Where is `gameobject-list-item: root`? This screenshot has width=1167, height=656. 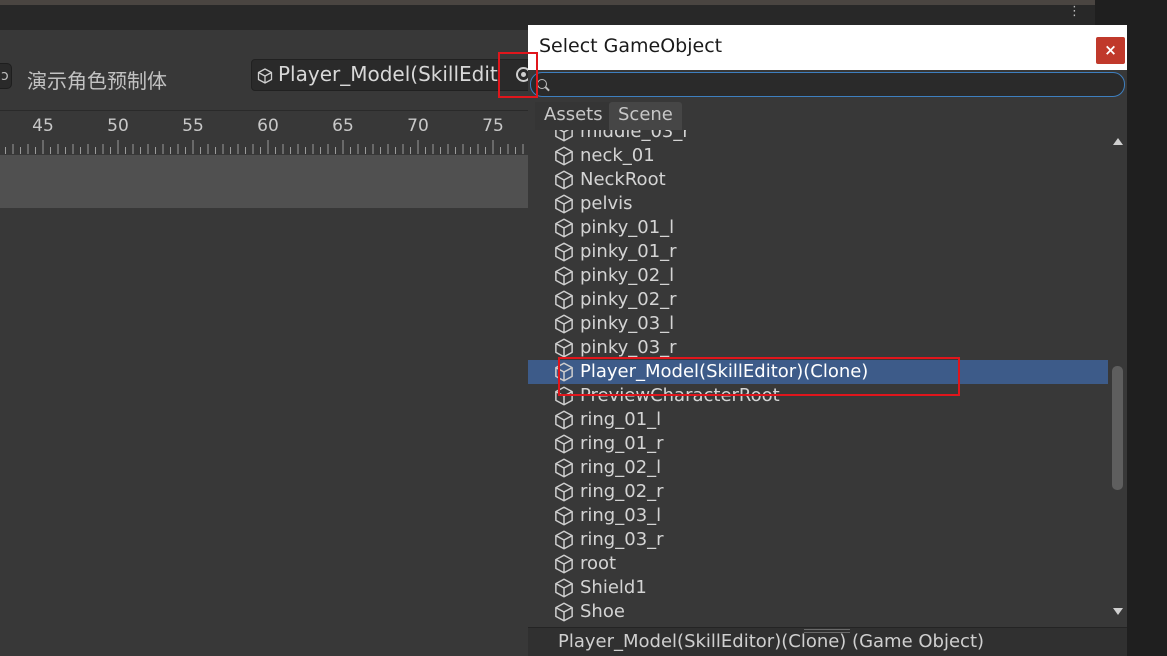 gameobject-list-item: root is located at coordinates (818, 564).